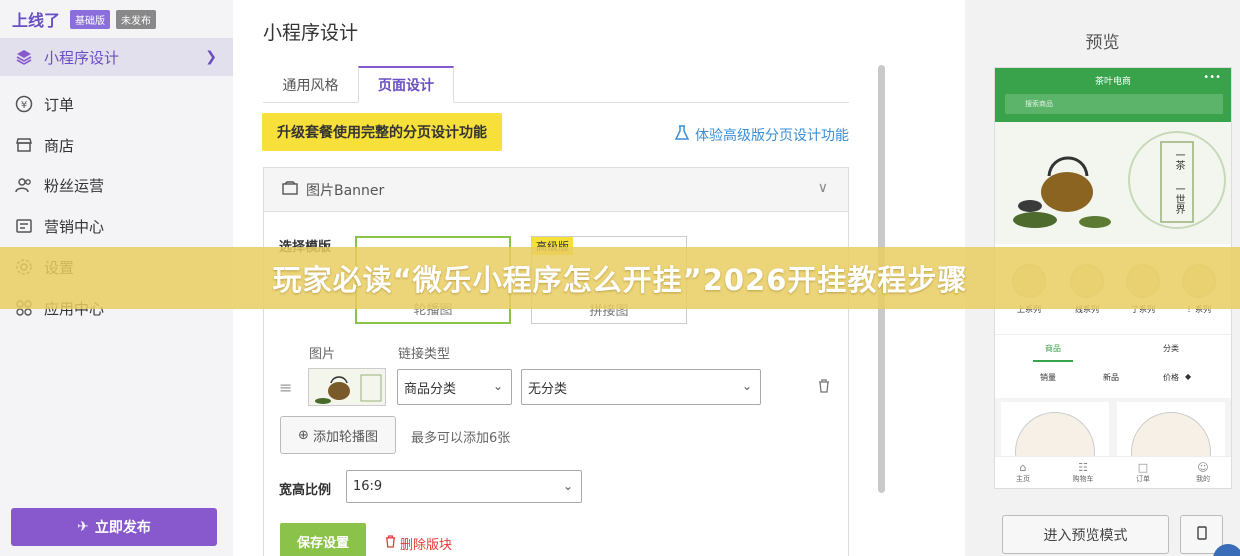 This screenshot has height=556, width=1240. I want to click on home-icon: ⌂, so click(1023, 467).